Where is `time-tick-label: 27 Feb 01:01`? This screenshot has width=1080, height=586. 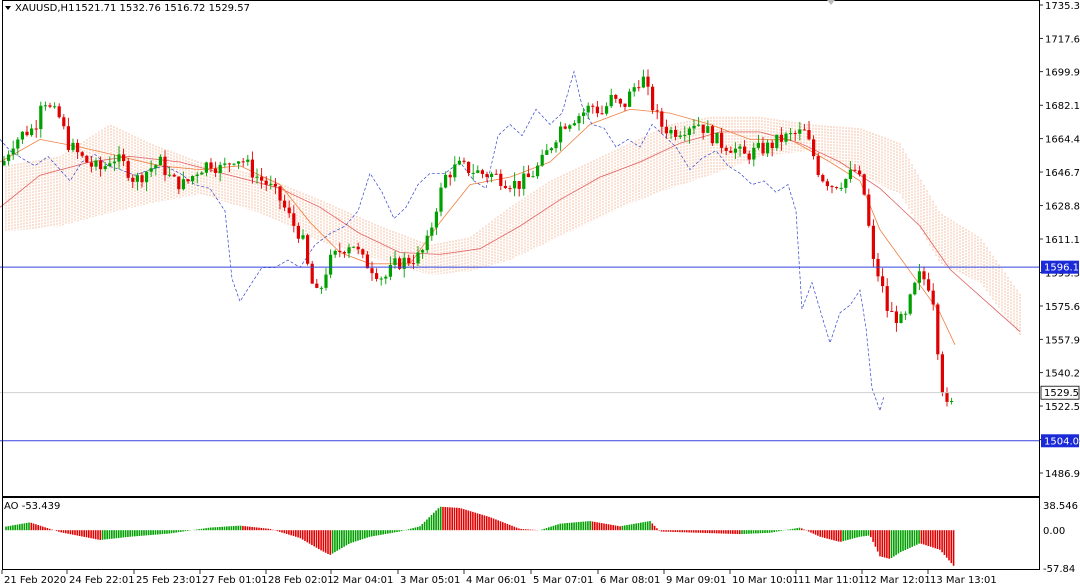
time-tick-label: 27 Feb 01:01 is located at coordinates (235, 580).